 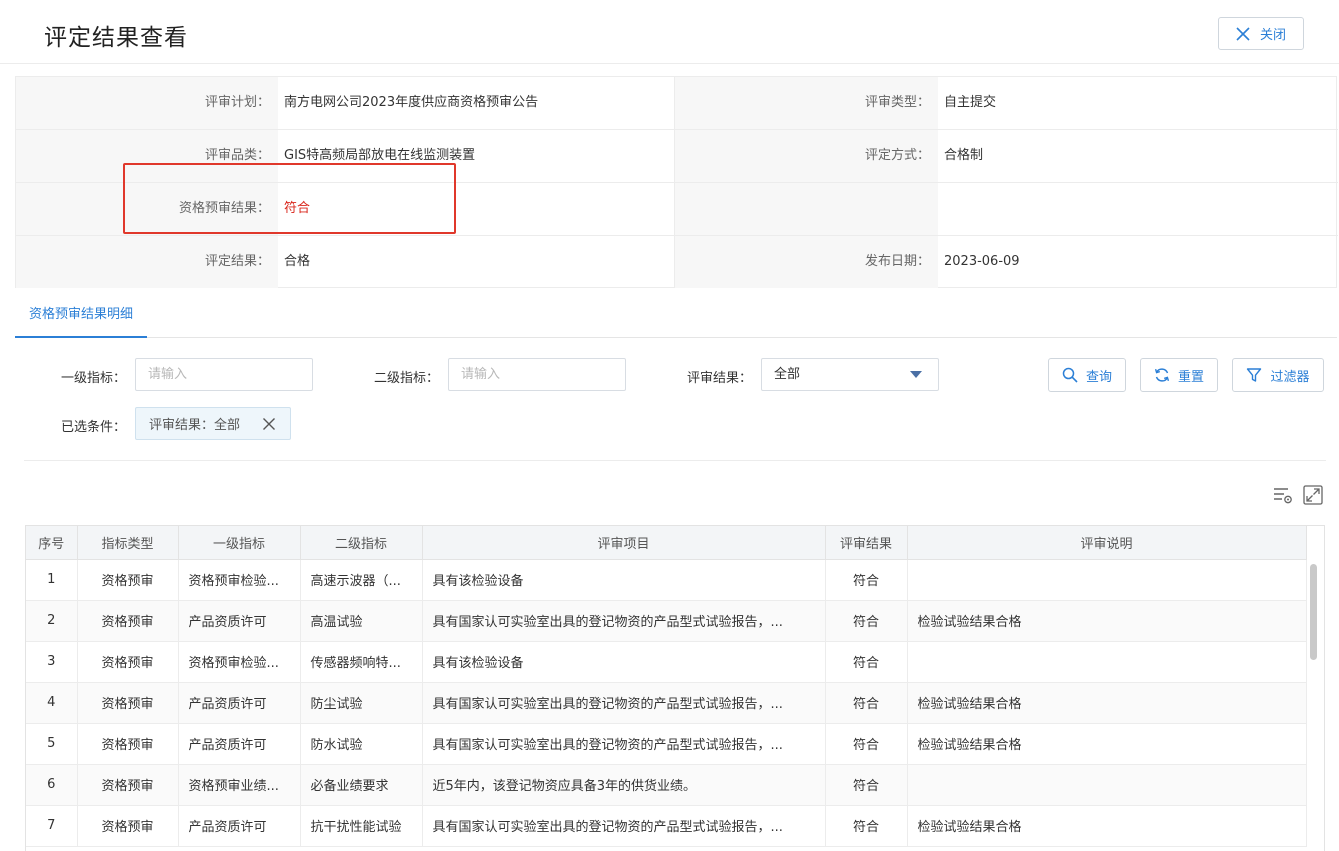 I want to click on info-label: 评审计划：, so click(x=147, y=103).